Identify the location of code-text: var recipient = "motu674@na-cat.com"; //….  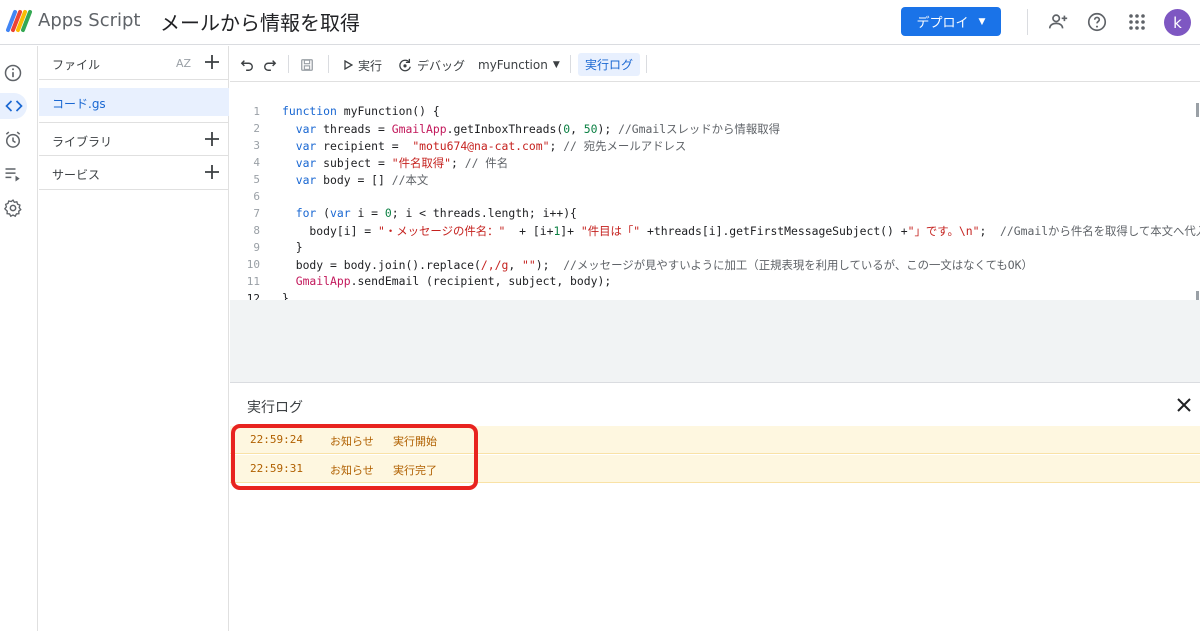
(491, 146).